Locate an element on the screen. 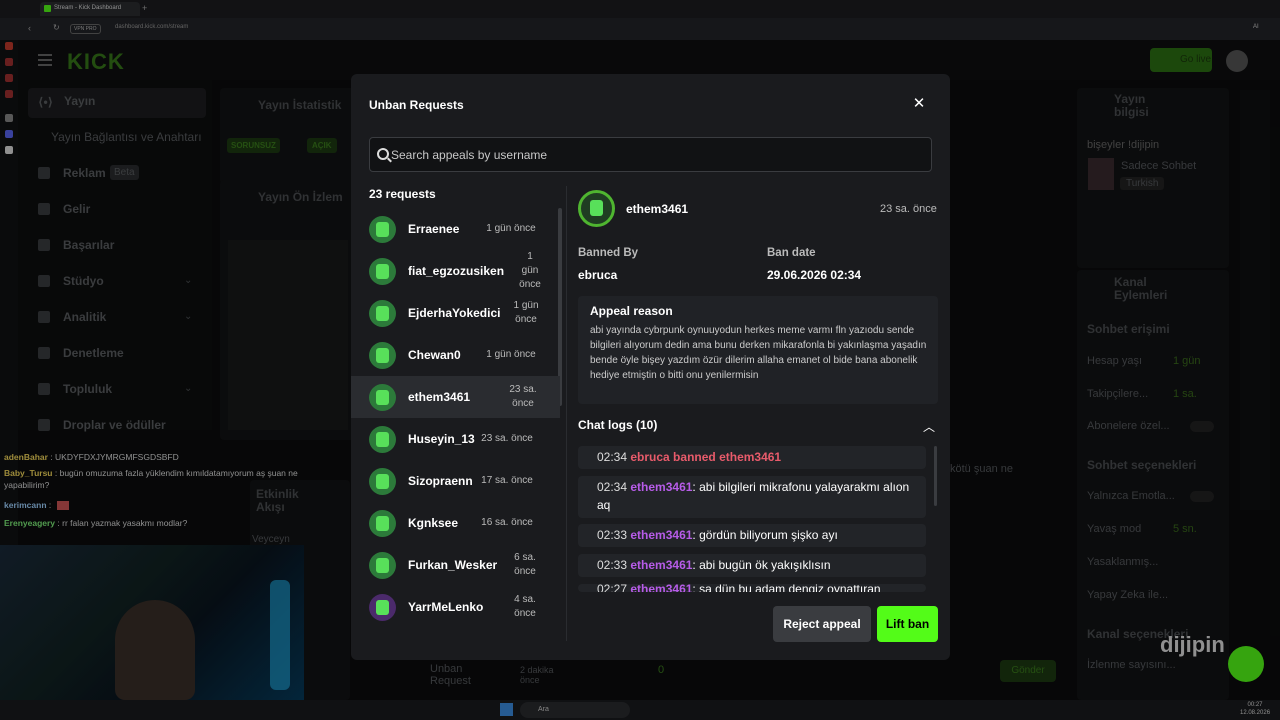  request-username: Erraenee is located at coordinates (434, 229).